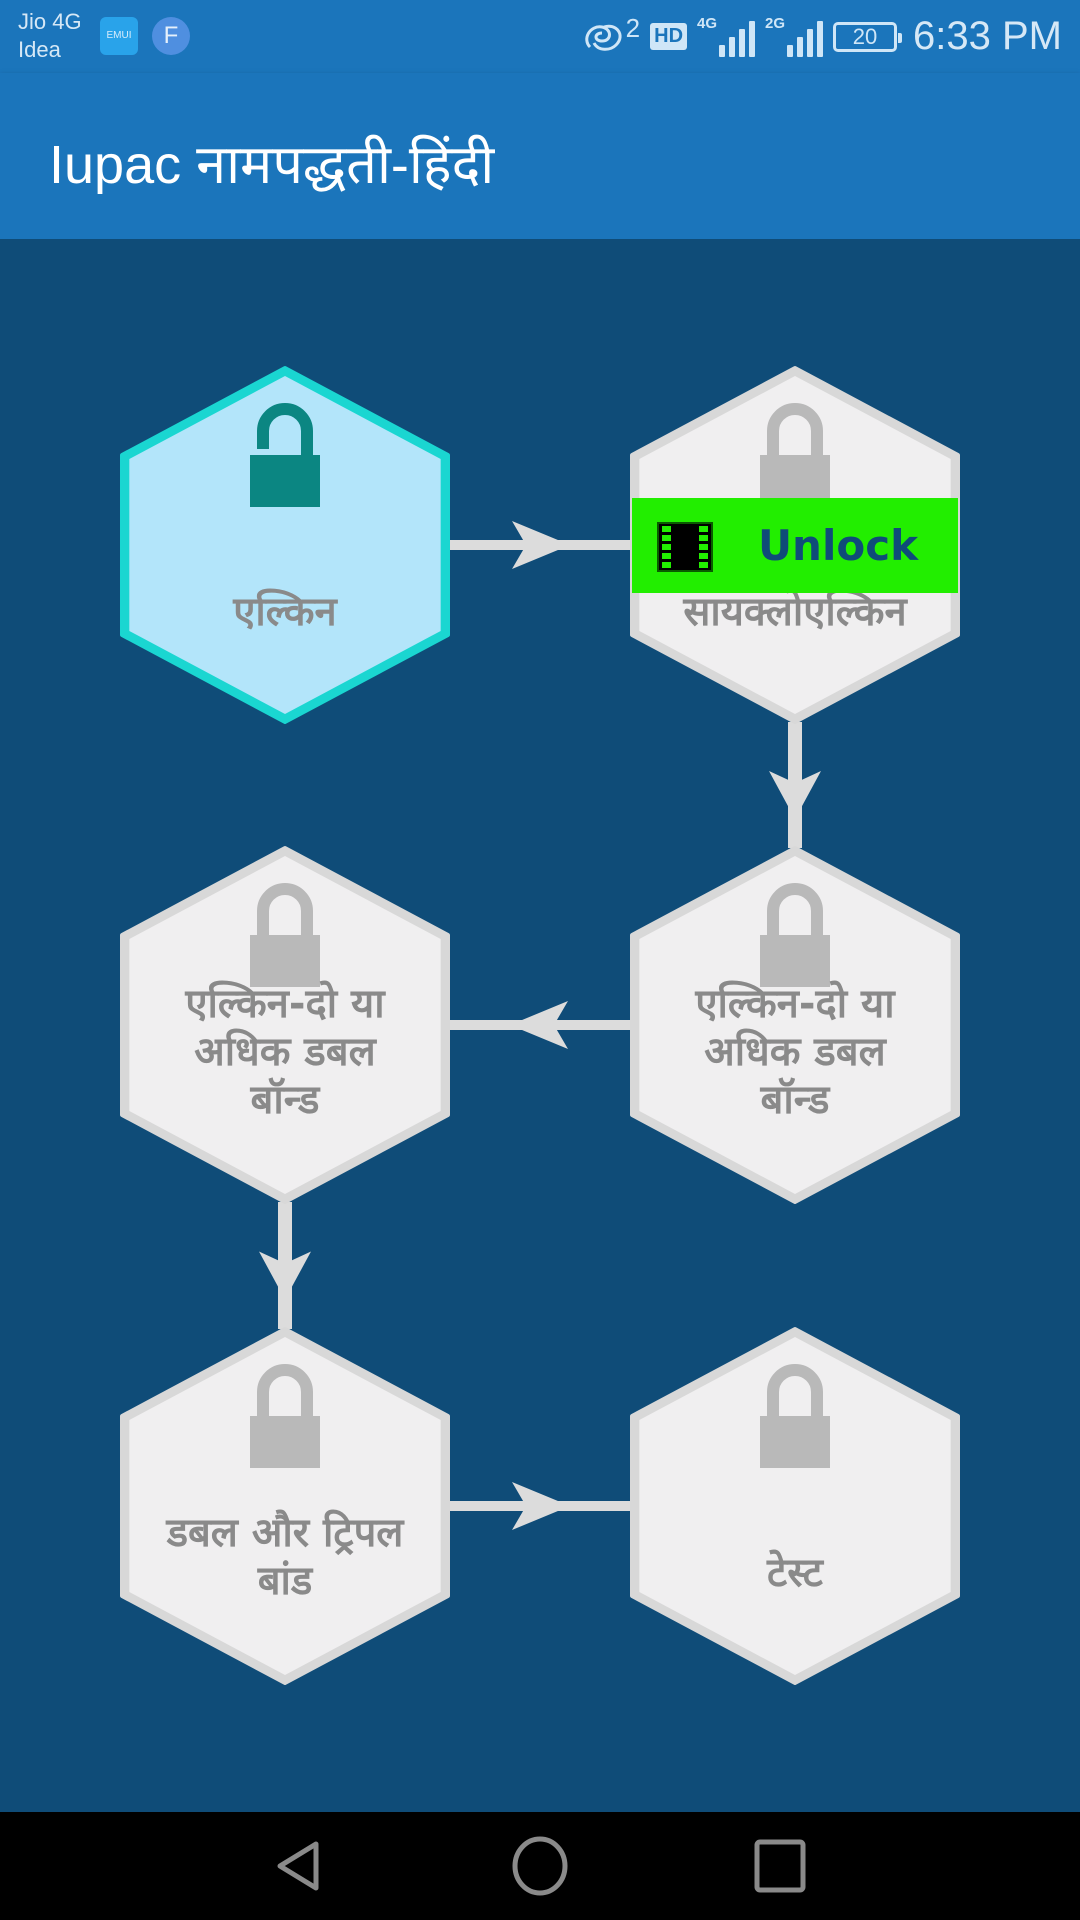 The width and height of the screenshot is (1080, 1920). Describe the element at coordinates (285, 611) in the screenshot. I see `level-label: एल्किन` at that location.